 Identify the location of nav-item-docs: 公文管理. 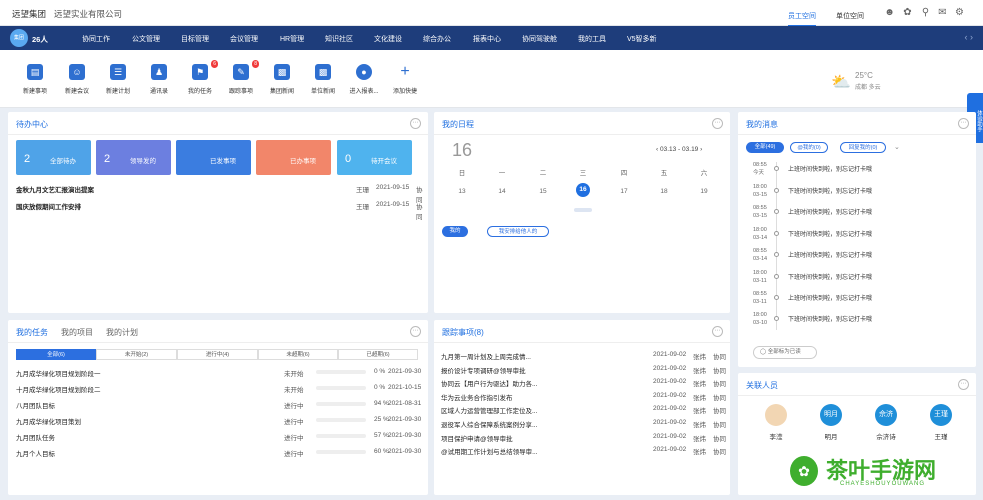
(146, 39).